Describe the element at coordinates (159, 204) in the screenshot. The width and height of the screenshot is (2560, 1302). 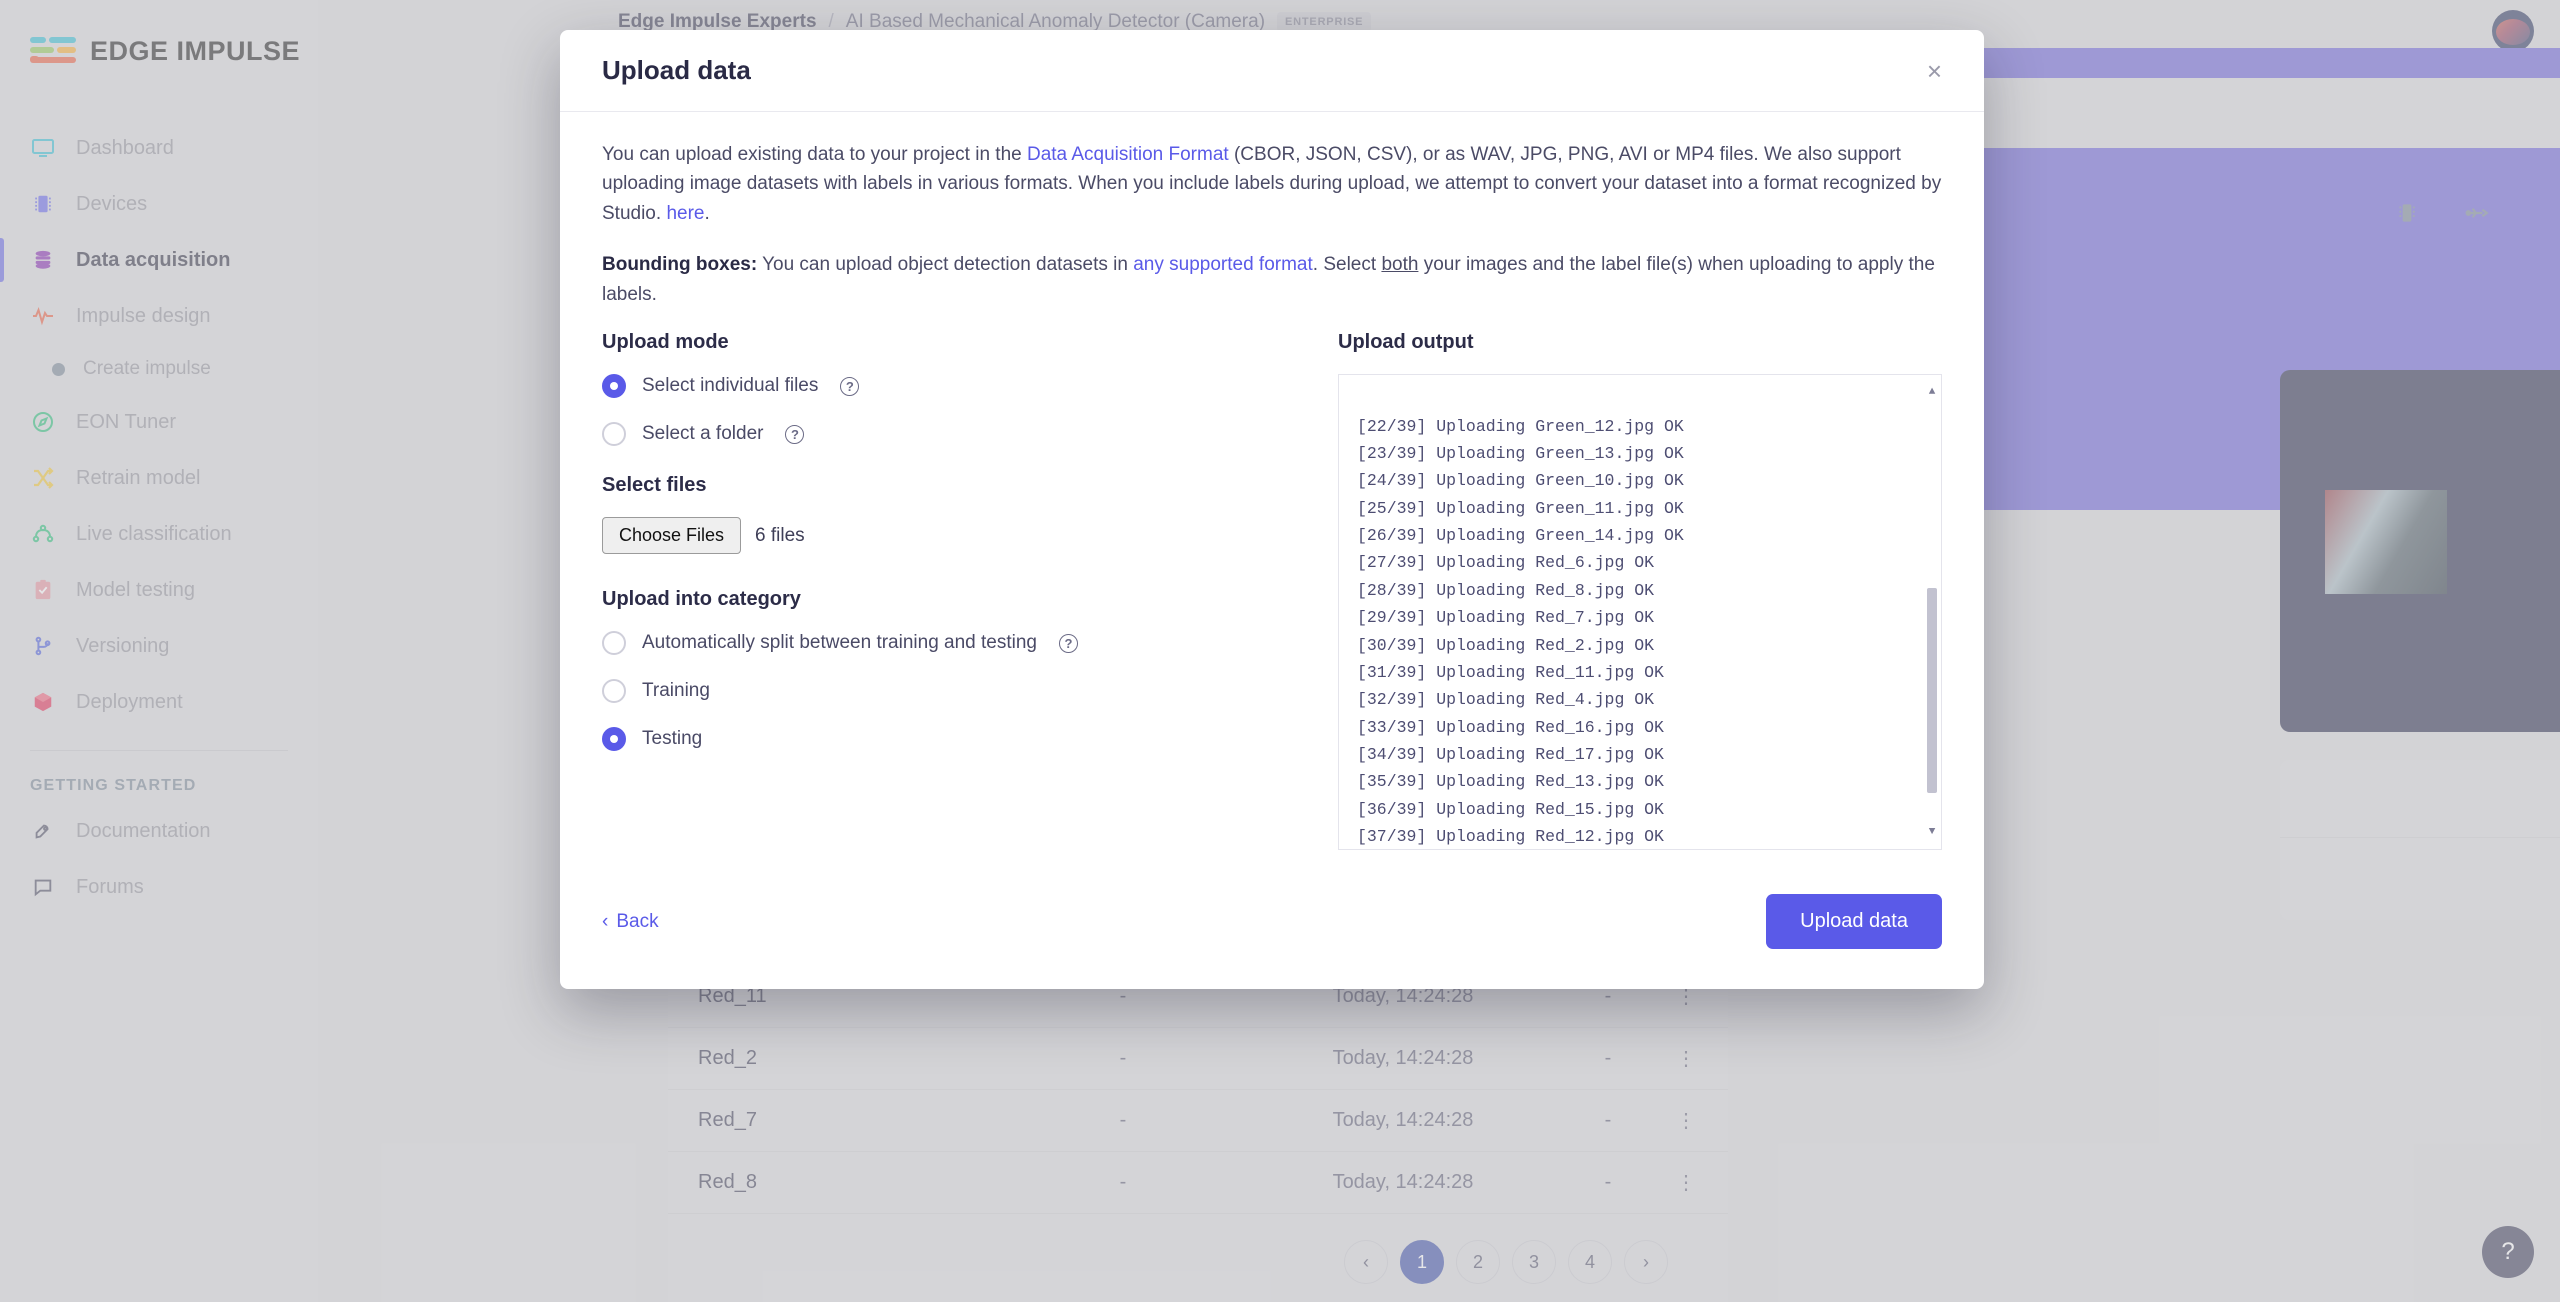
I see `sidebar-item-devices: Devices` at that location.